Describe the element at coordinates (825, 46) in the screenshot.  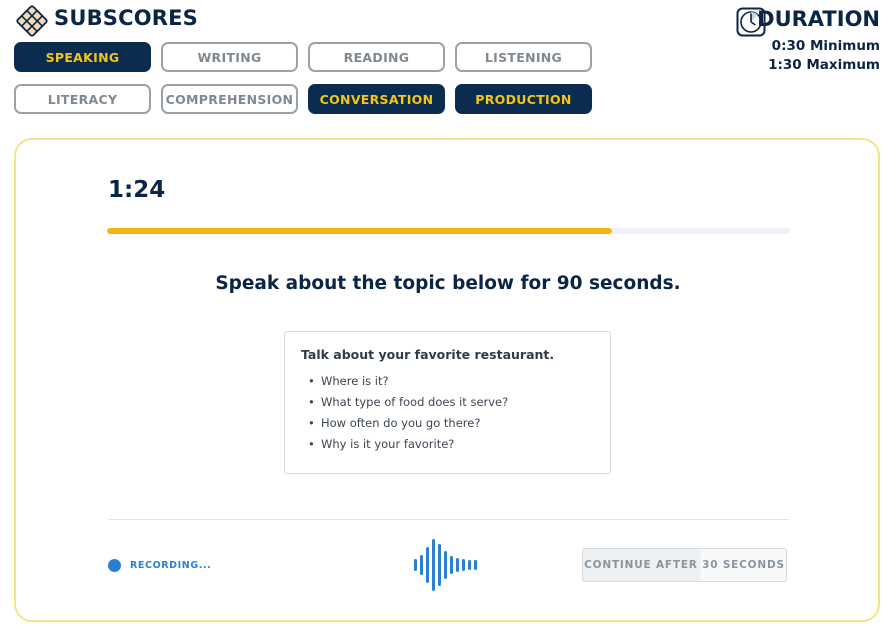
I see `duration-minimum: 0:30 Minimum` at that location.